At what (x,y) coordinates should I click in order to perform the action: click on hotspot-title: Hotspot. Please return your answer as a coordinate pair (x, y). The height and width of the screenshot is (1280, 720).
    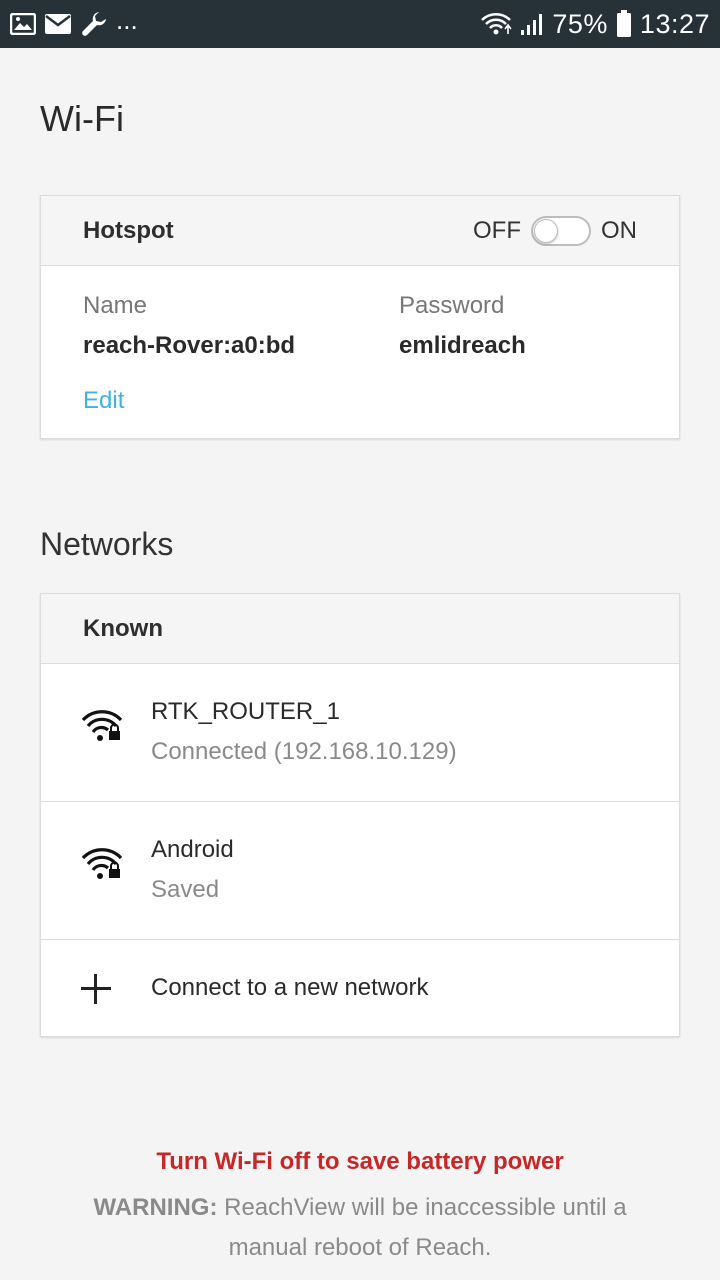
    Looking at the image, I should click on (128, 230).